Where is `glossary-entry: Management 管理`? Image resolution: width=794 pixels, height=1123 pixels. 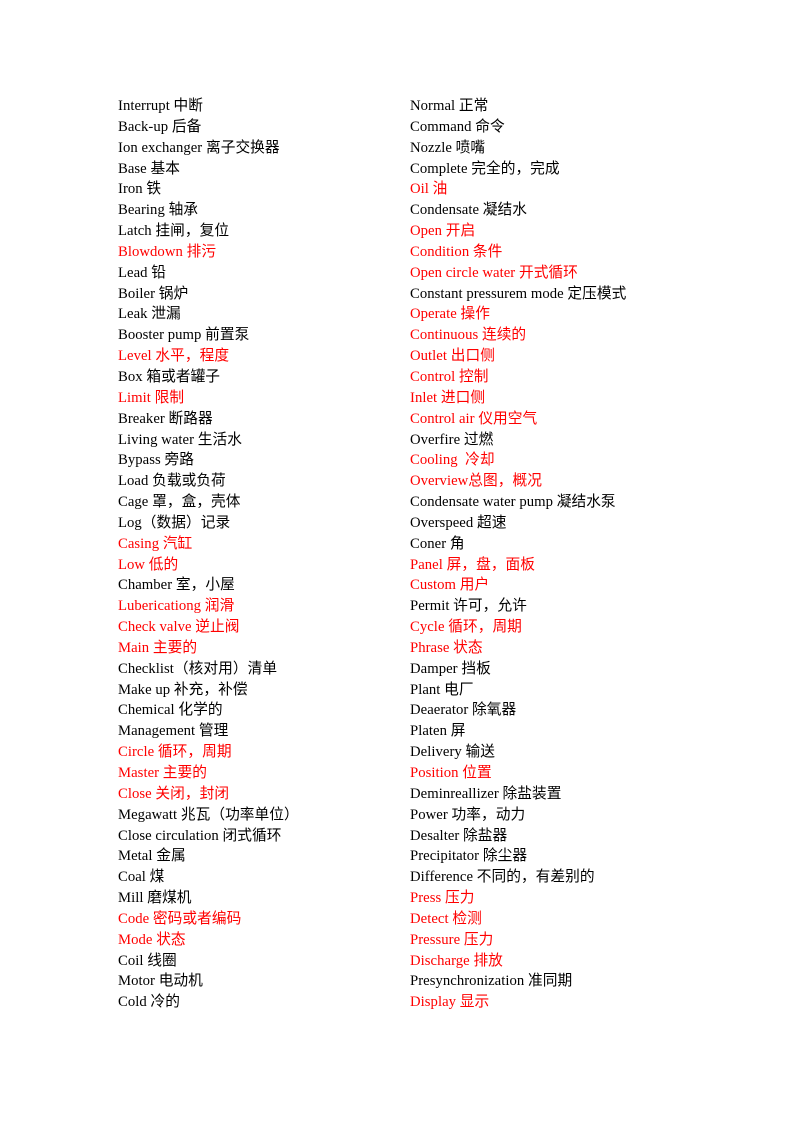 glossary-entry: Management 管理 is located at coordinates (173, 731).